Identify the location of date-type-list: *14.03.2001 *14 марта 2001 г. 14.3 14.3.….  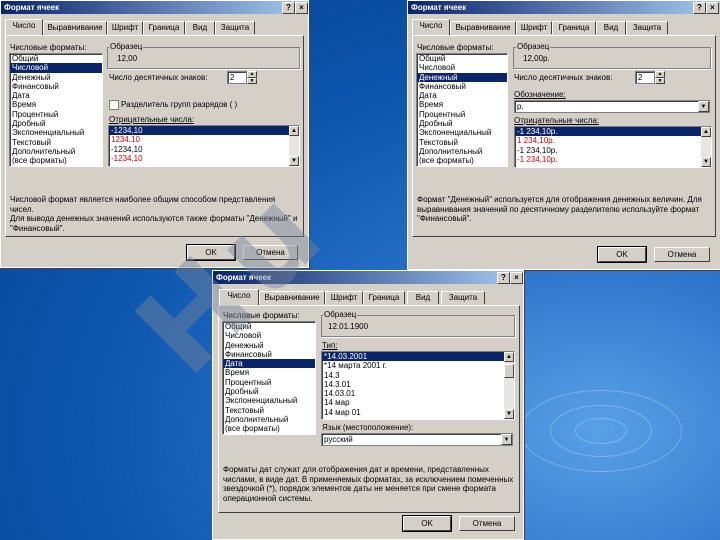
(418, 385).